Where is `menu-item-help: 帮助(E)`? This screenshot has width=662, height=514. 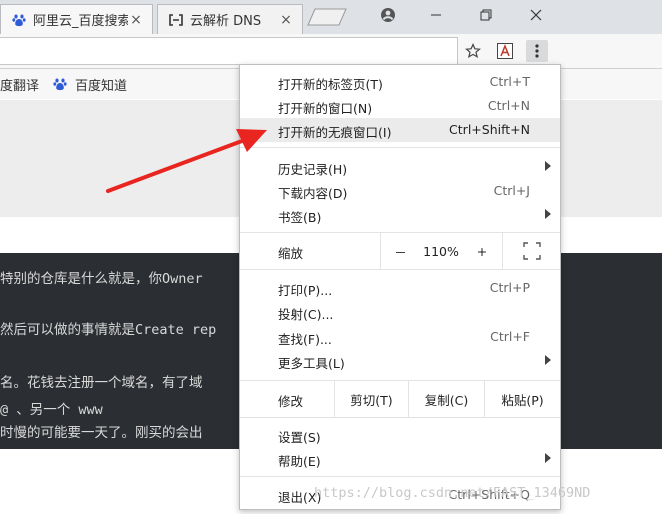
menu-item-help: 帮助(E) is located at coordinates (400, 459).